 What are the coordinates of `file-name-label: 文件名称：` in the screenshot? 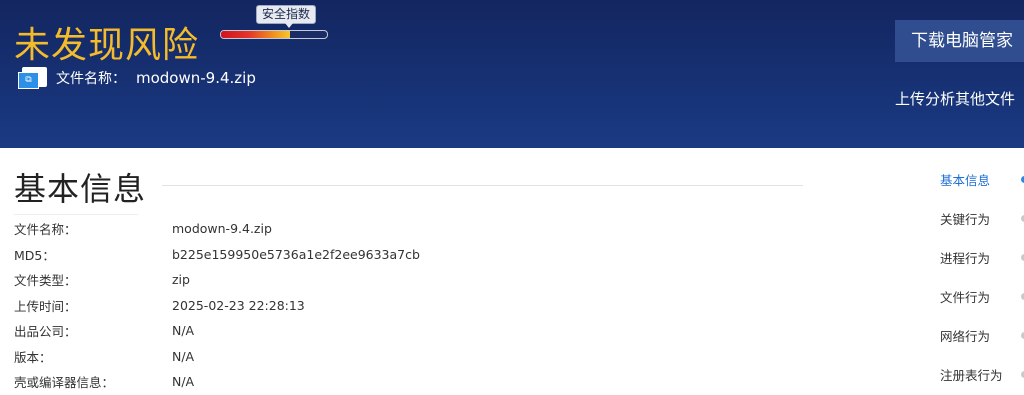 It's located at (91, 79).